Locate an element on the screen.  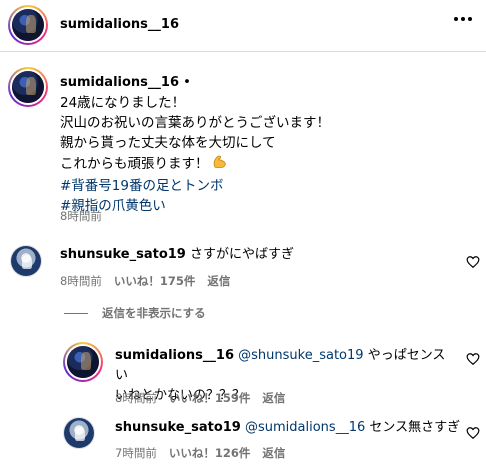
hide-replies-button: 返信を非表示にする is located at coordinates (135, 313).